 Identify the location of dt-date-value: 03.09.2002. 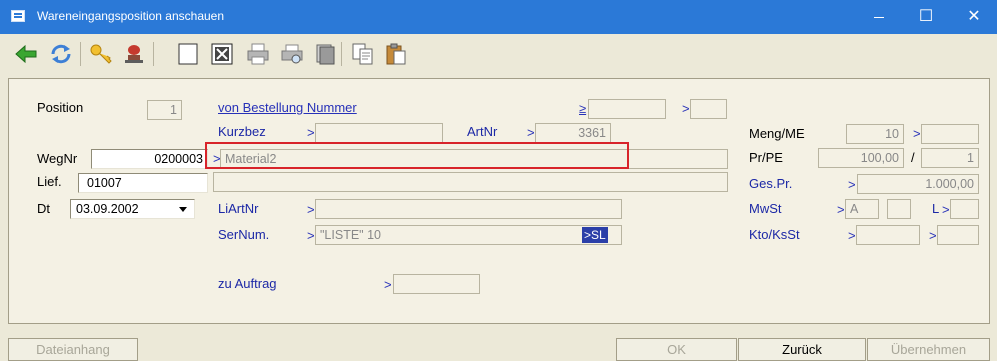
(107, 209).